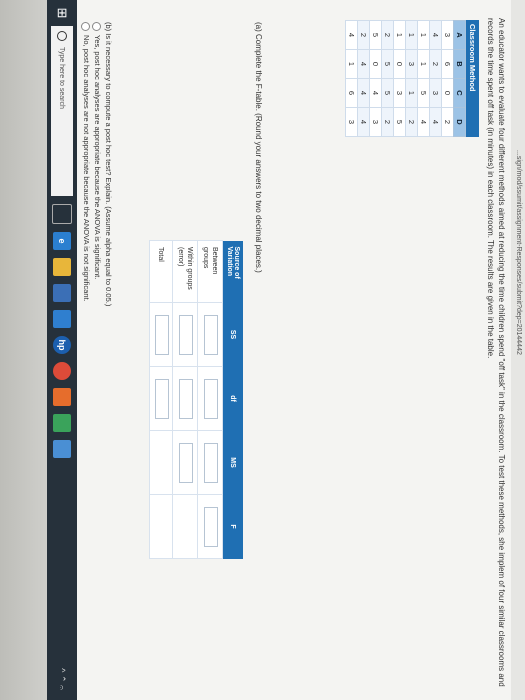 Image resolution: width=525 pixels, height=700 pixels. What do you see at coordinates (62, 423) in the screenshot?
I see `app-icon-green` at bounding box center [62, 423].